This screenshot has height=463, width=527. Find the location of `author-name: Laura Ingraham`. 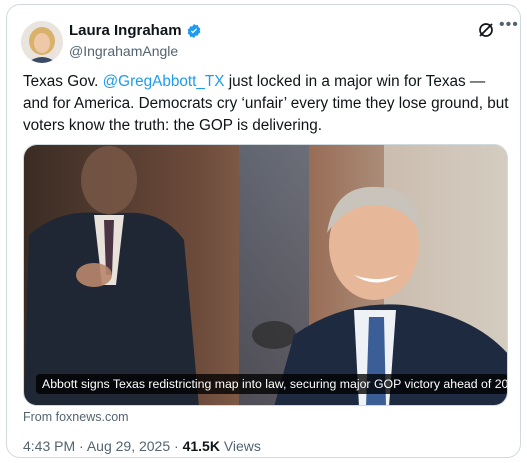

author-name: Laura Ingraham is located at coordinates (125, 30).